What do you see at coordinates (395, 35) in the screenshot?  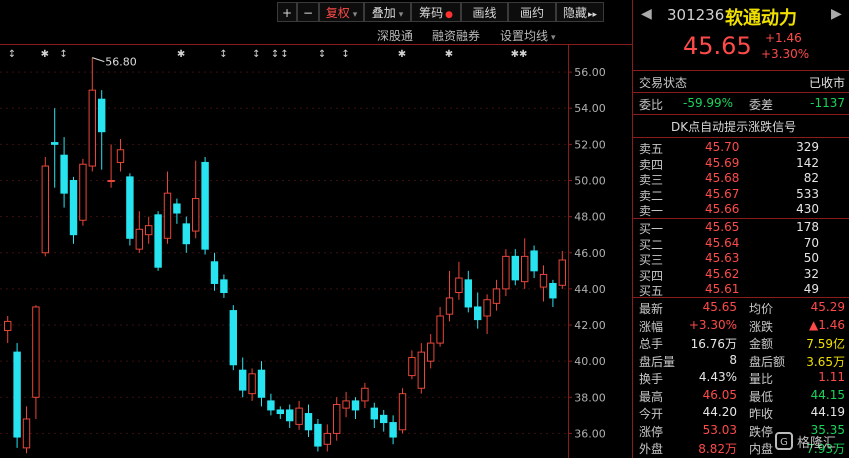 I see `shengutong-link: 深股通` at bounding box center [395, 35].